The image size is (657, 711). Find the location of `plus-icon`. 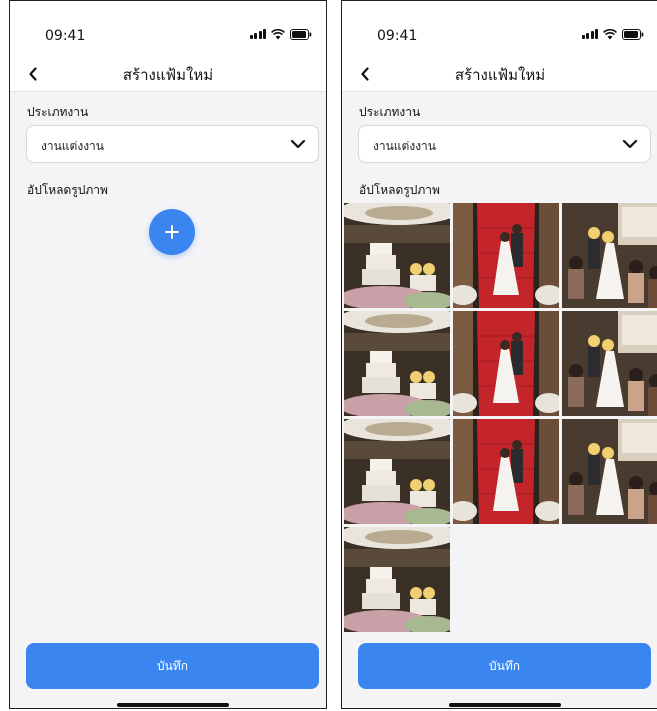

plus-icon is located at coordinates (172, 232).